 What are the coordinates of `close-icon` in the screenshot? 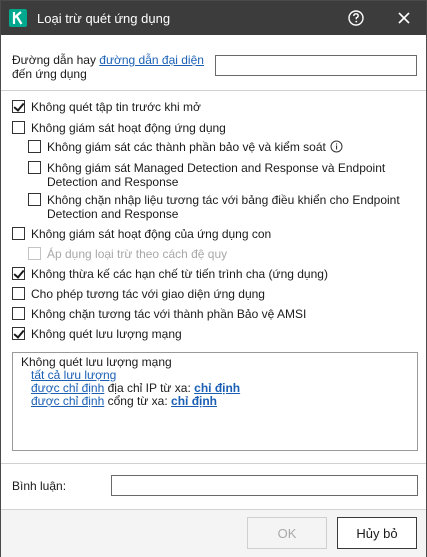 It's located at (404, 18).